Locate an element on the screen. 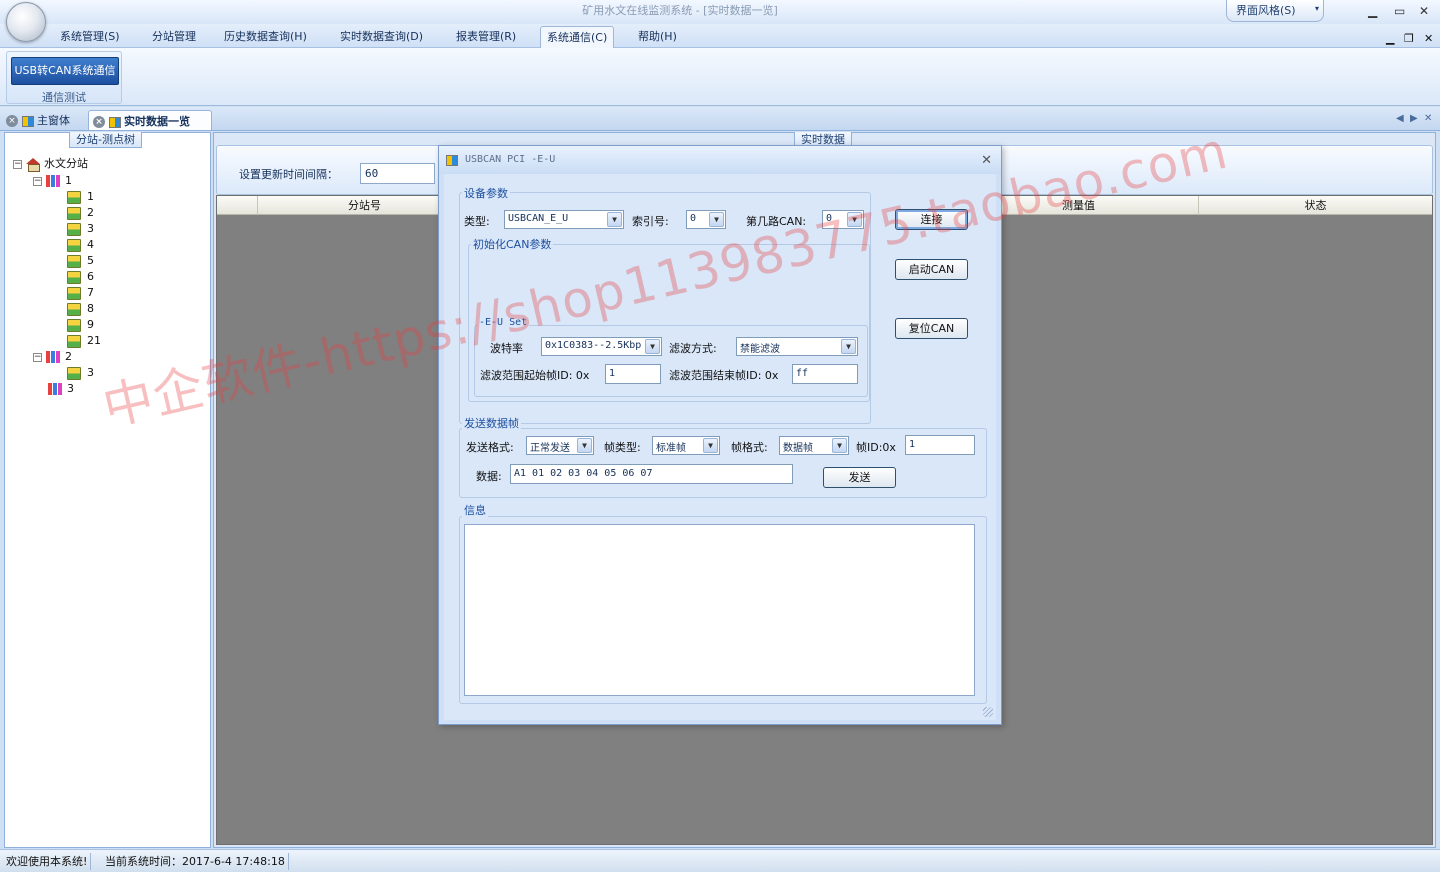  home-icon is located at coordinates (33, 165).